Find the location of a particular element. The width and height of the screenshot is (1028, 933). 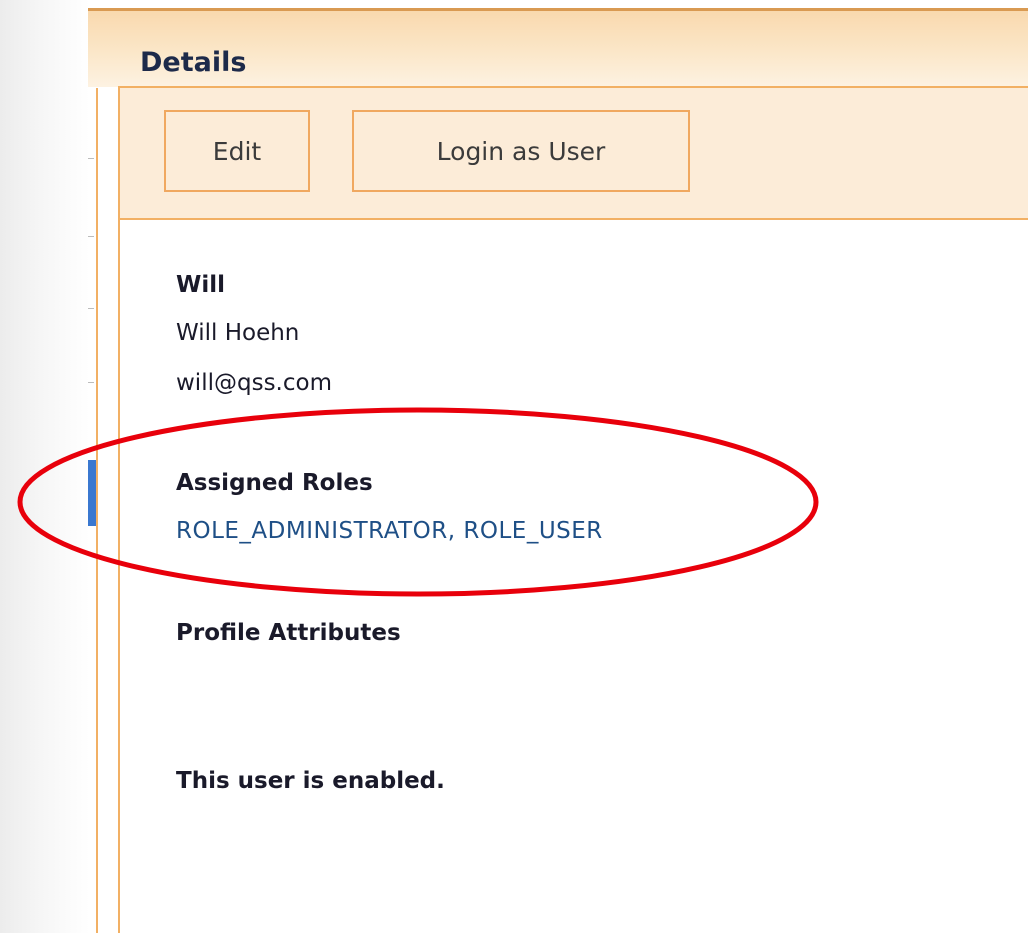

username: Will is located at coordinates (201, 285).